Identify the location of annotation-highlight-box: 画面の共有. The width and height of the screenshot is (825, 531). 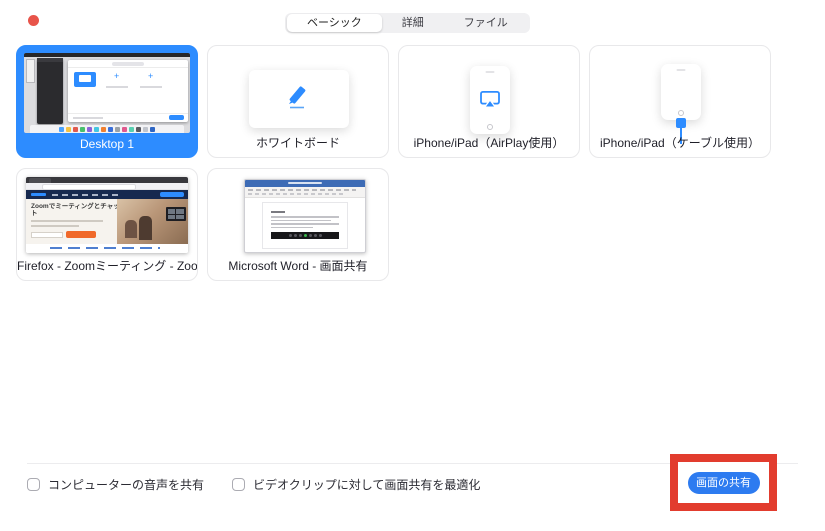
(723, 482).